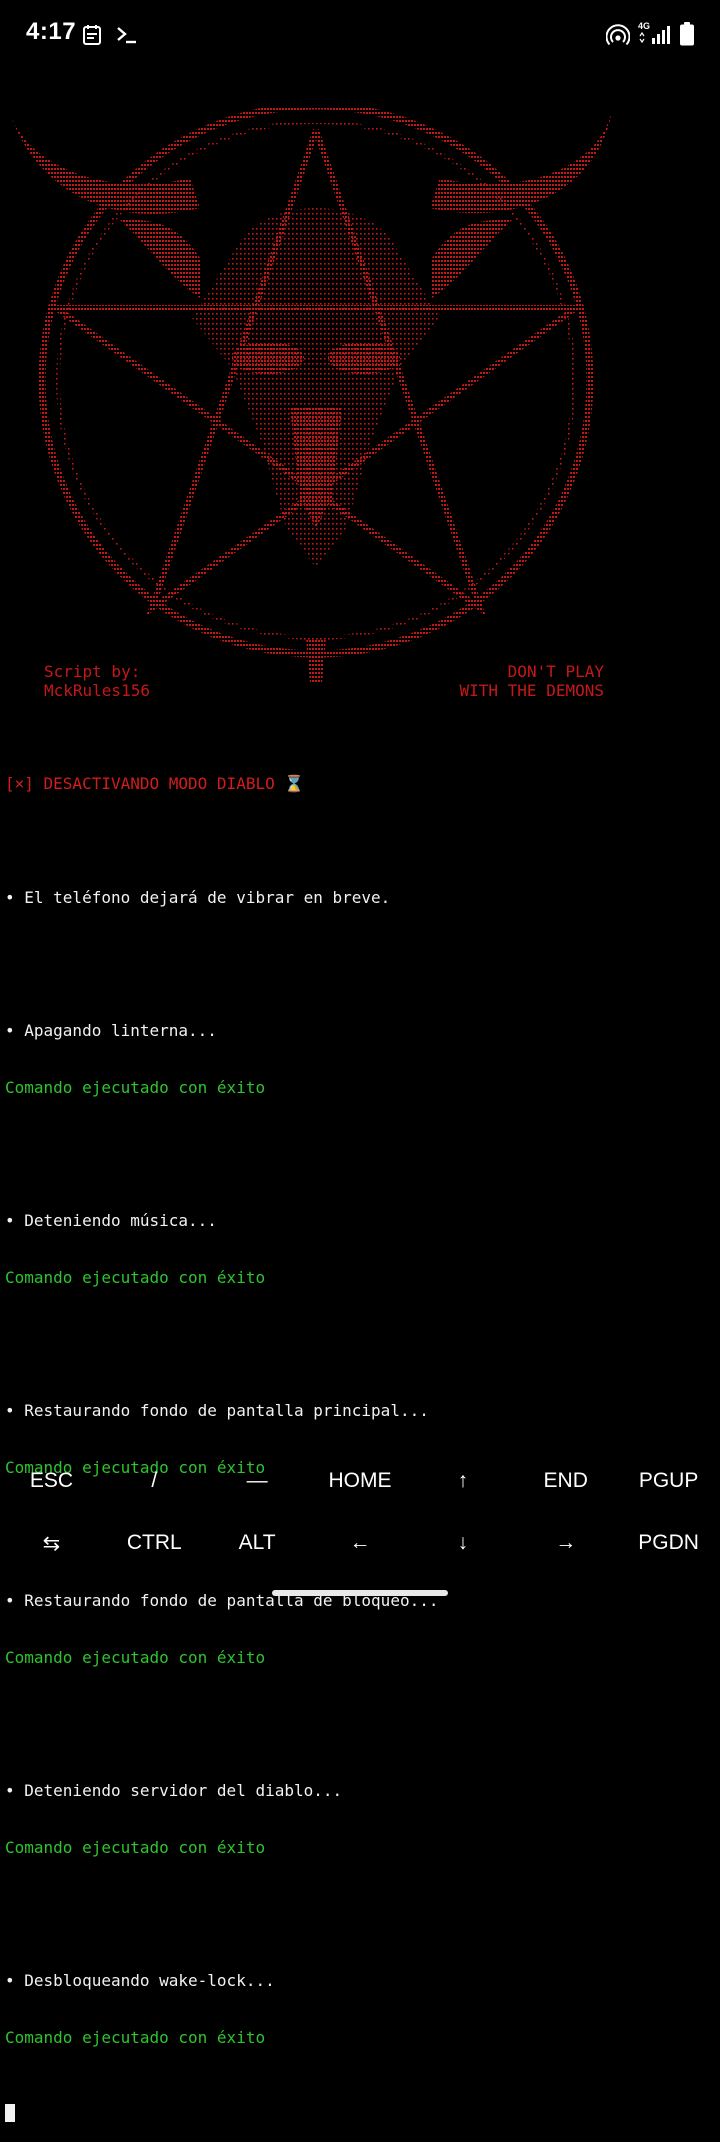 This screenshot has height=2142, width=720. What do you see at coordinates (555, 671) in the screenshot?
I see `warning-line-1: DON'T PLAY` at bounding box center [555, 671].